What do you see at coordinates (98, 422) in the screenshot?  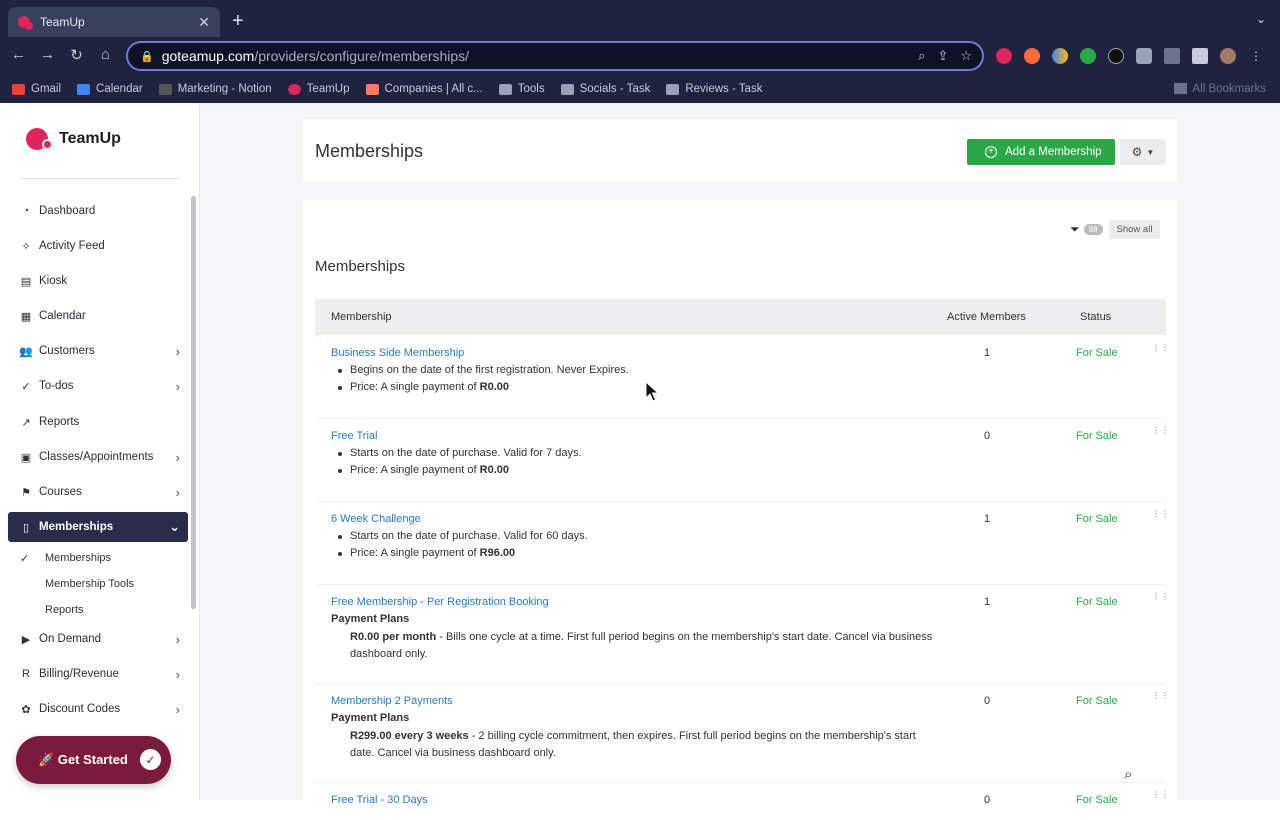 I see `sidebar-item-reports: ↗ Reports` at bounding box center [98, 422].